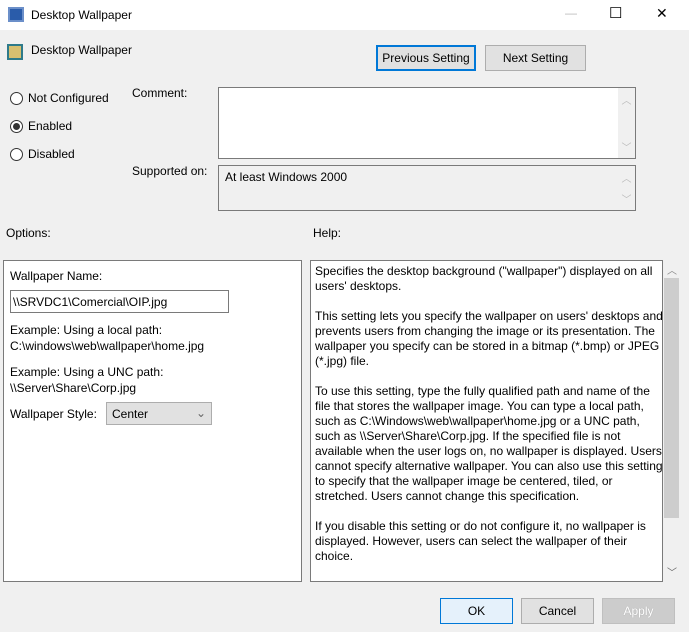 Image resolution: width=689 pixels, height=632 pixels. What do you see at coordinates (344, 15) in the screenshot?
I see `title-bar: Desktop Wallpaper — ☐ ✕` at bounding box center [344, 15].